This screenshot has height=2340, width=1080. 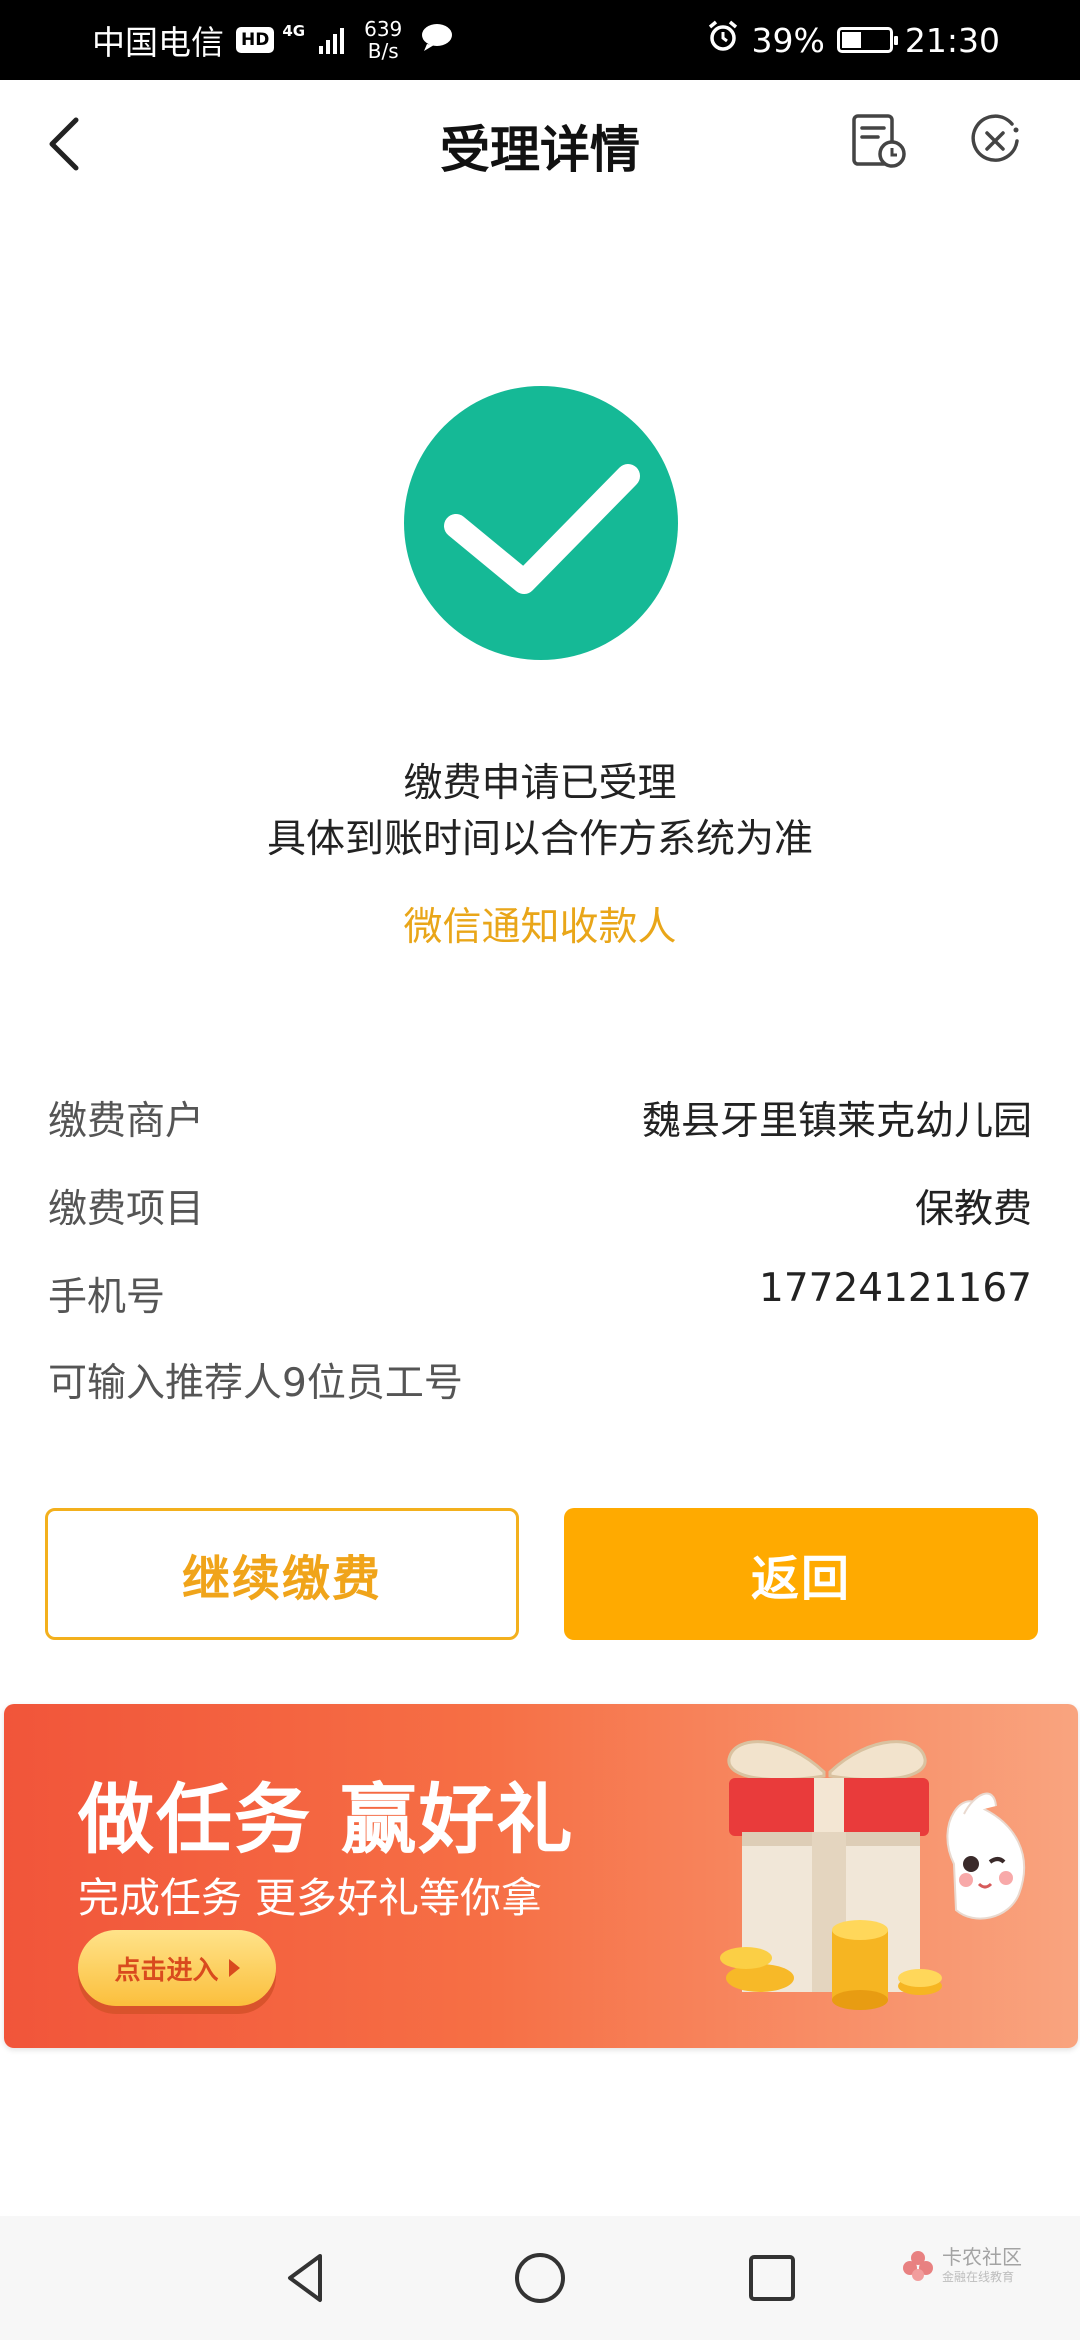 What do you see at coordinates (437, 40) in the screenshot?
I see `message-icon` at bounding box center [437, 40].